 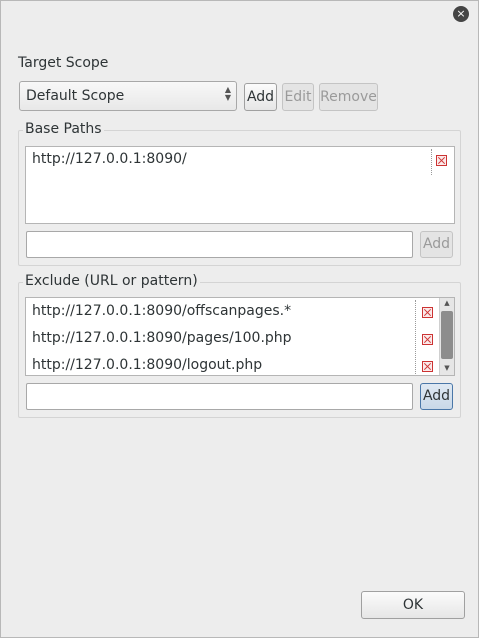 What do you see at coordinates (298, 97) in the screenshot?
I see `edit-scope-button: Edit` at bounding box center [298, 97].